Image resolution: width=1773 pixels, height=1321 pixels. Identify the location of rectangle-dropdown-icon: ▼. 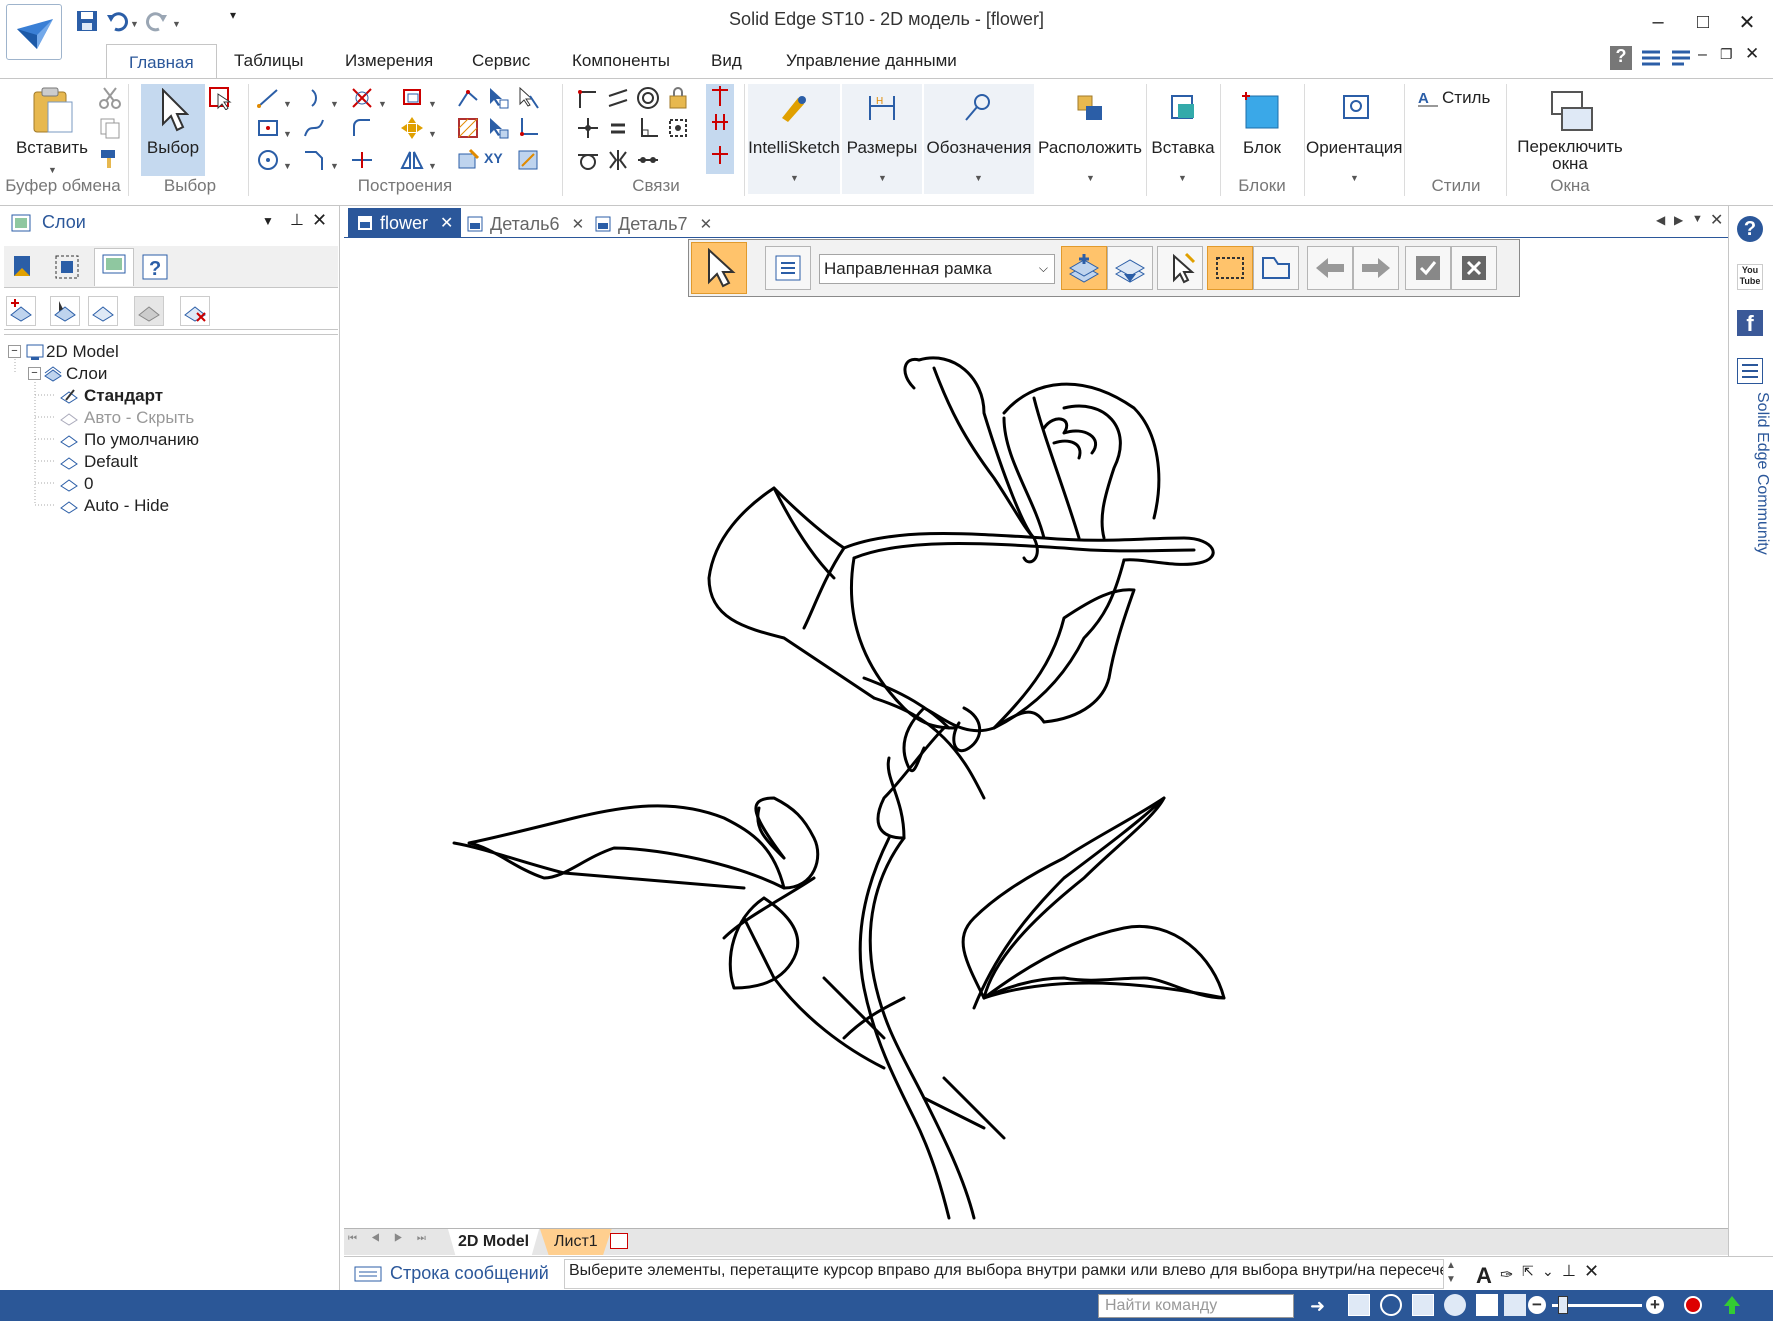
(287, 132).